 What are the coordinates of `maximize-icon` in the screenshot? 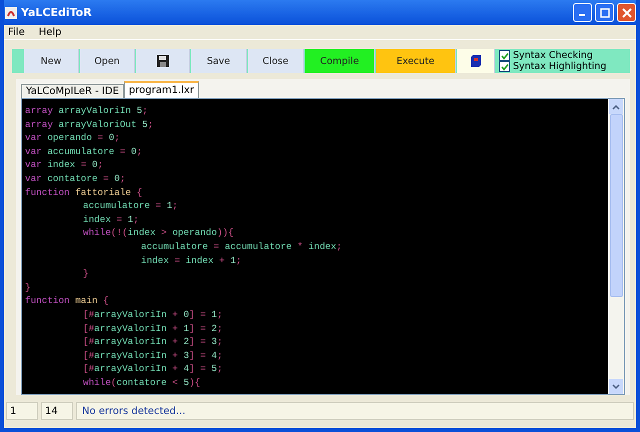 It's located at (605, 13).